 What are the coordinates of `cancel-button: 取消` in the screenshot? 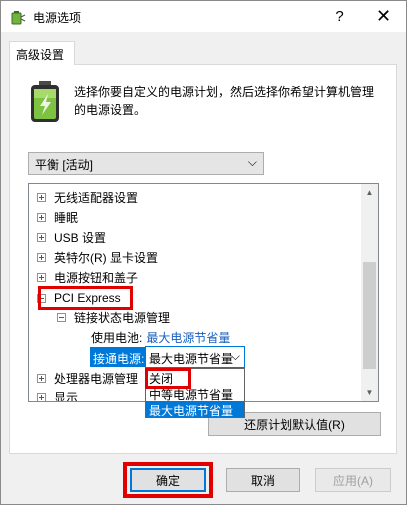 It's located at (263, 480).